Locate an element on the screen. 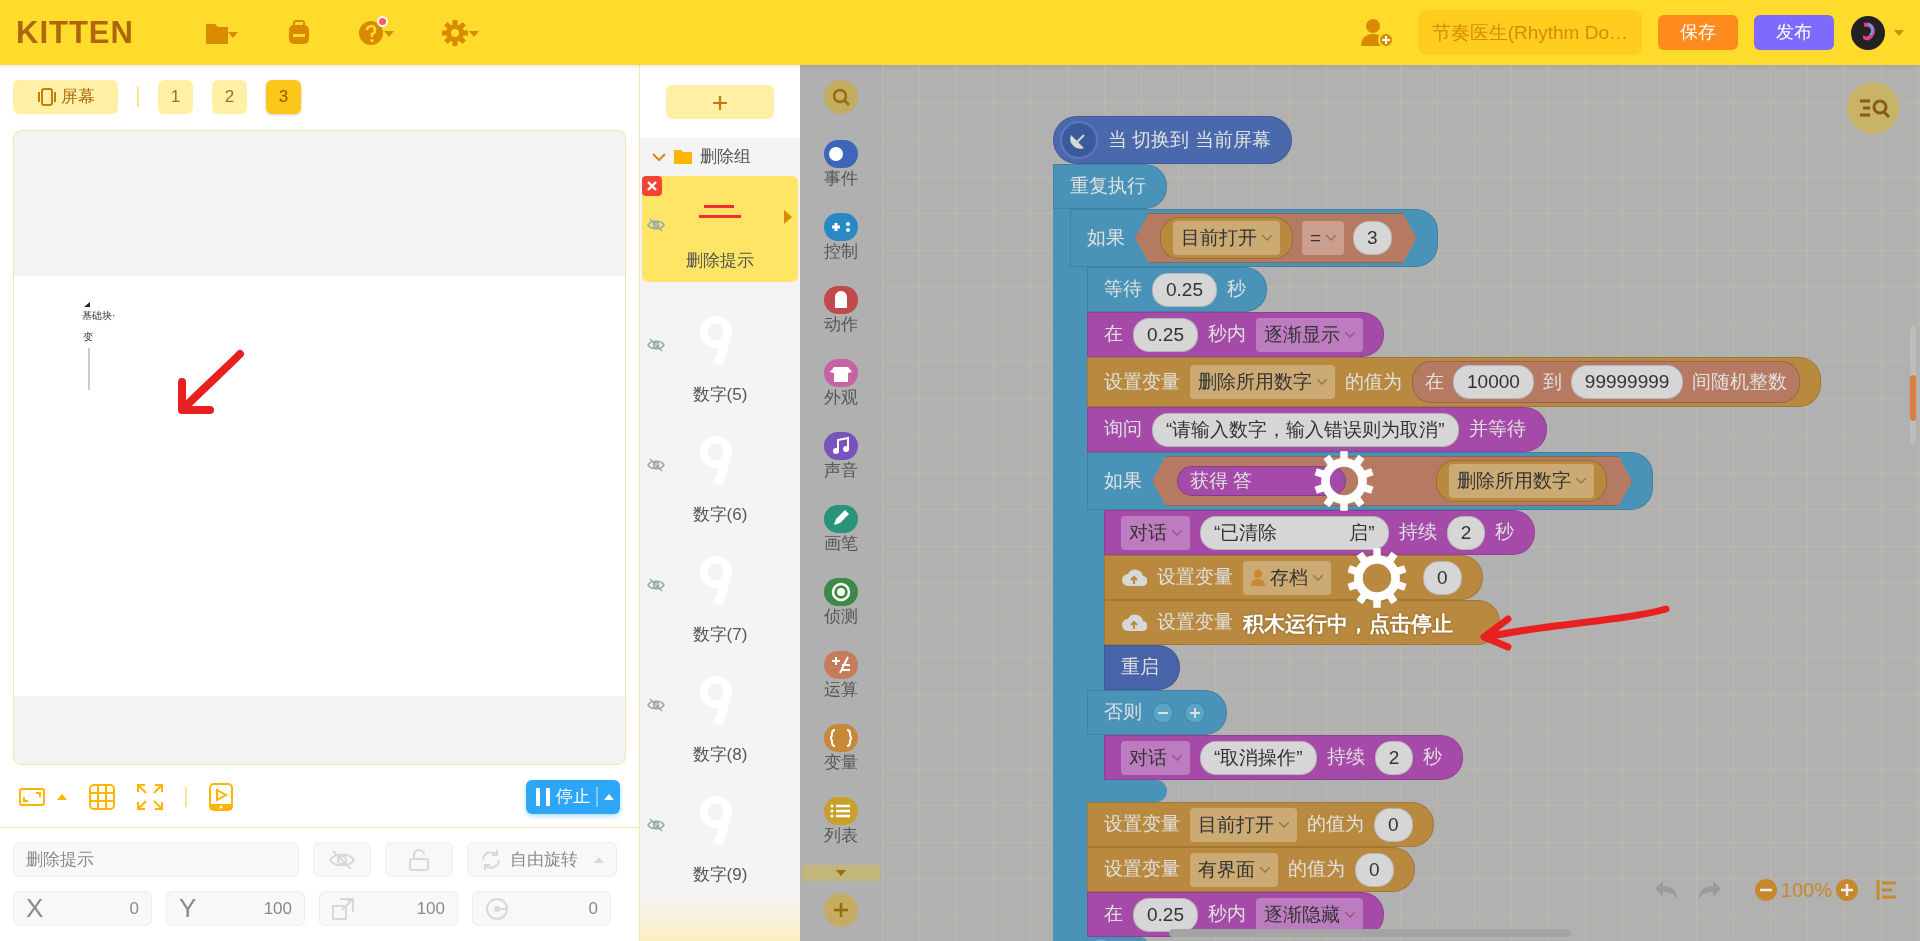 The height and width of the screenshot is (941, 1920). sprite-item: 数字(6) is located at coordinates (720, 475).